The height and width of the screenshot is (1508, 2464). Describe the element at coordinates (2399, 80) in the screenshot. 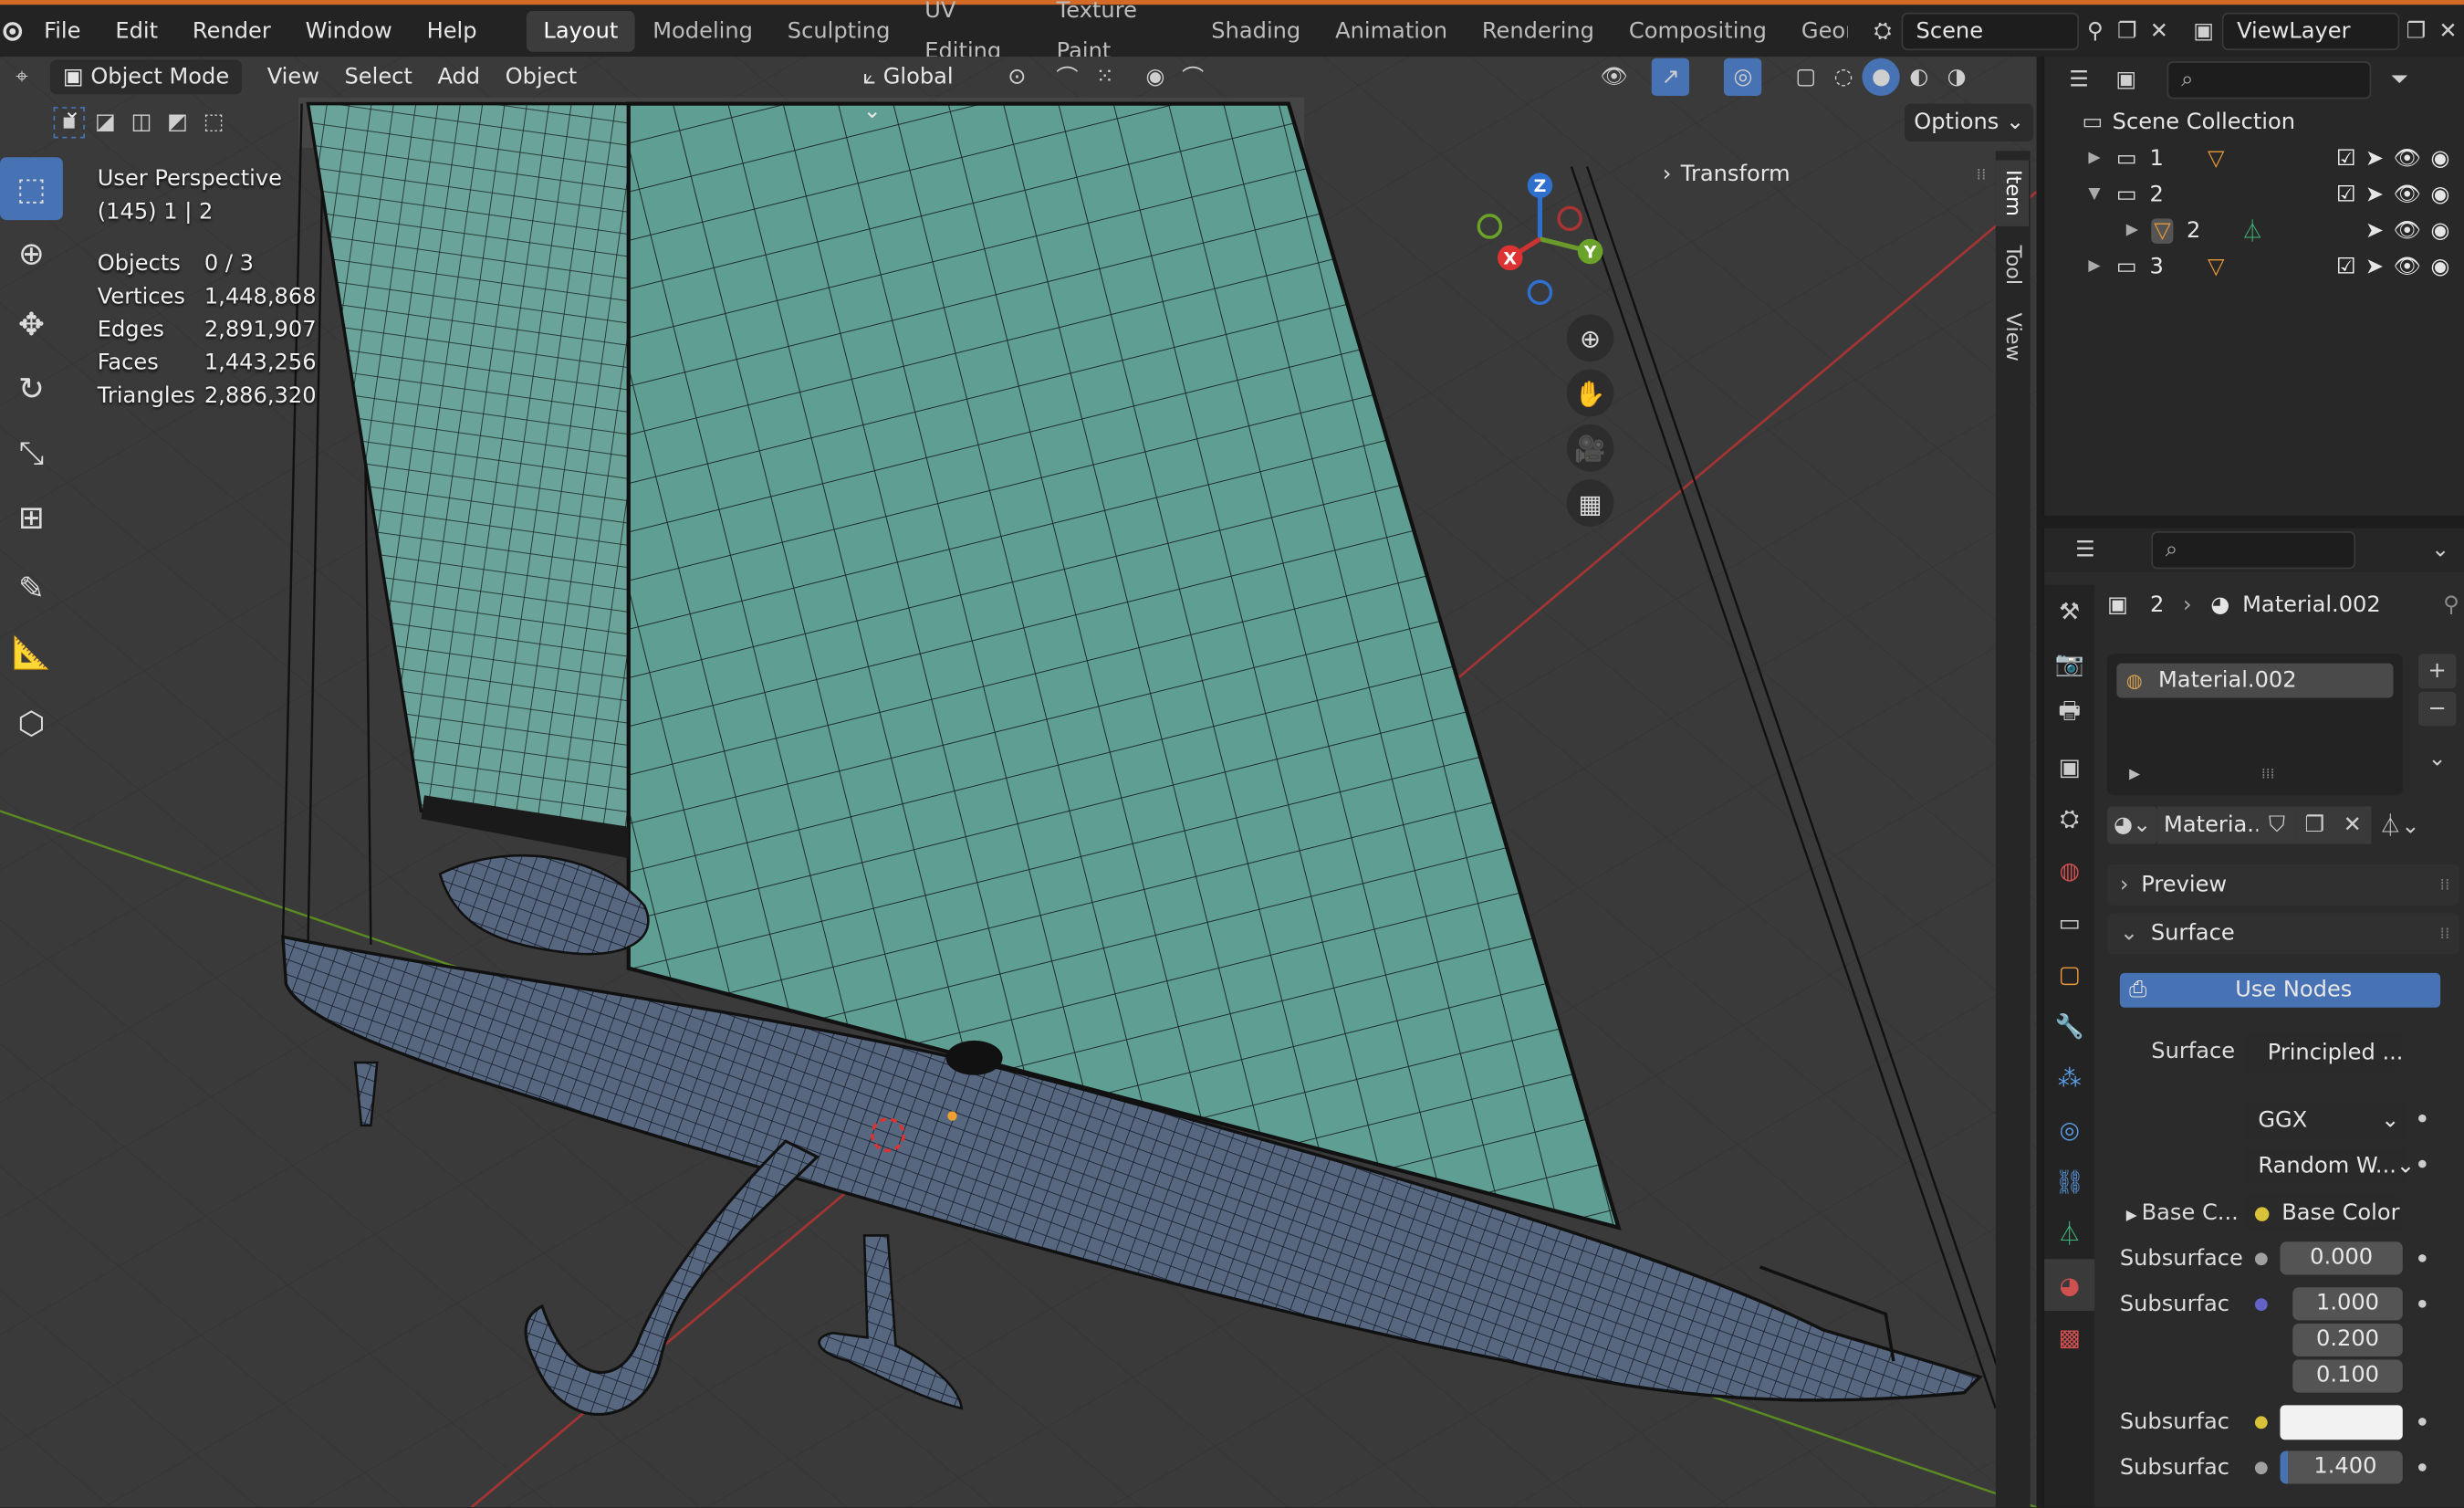

I see `filter-icon: ⏷` at that location.